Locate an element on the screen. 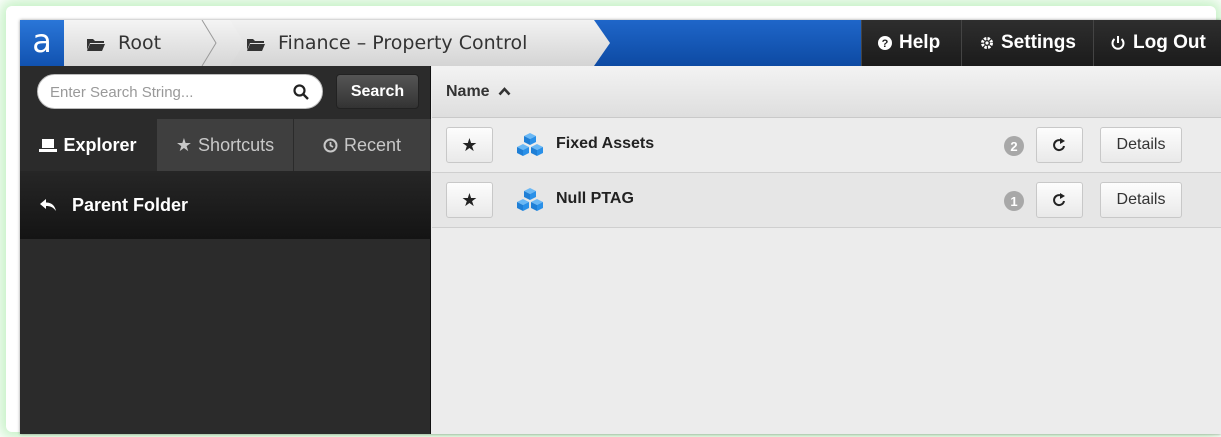 This screenshot has width=1221, height=437. help-label: Help is located at coordinates (920, 42).